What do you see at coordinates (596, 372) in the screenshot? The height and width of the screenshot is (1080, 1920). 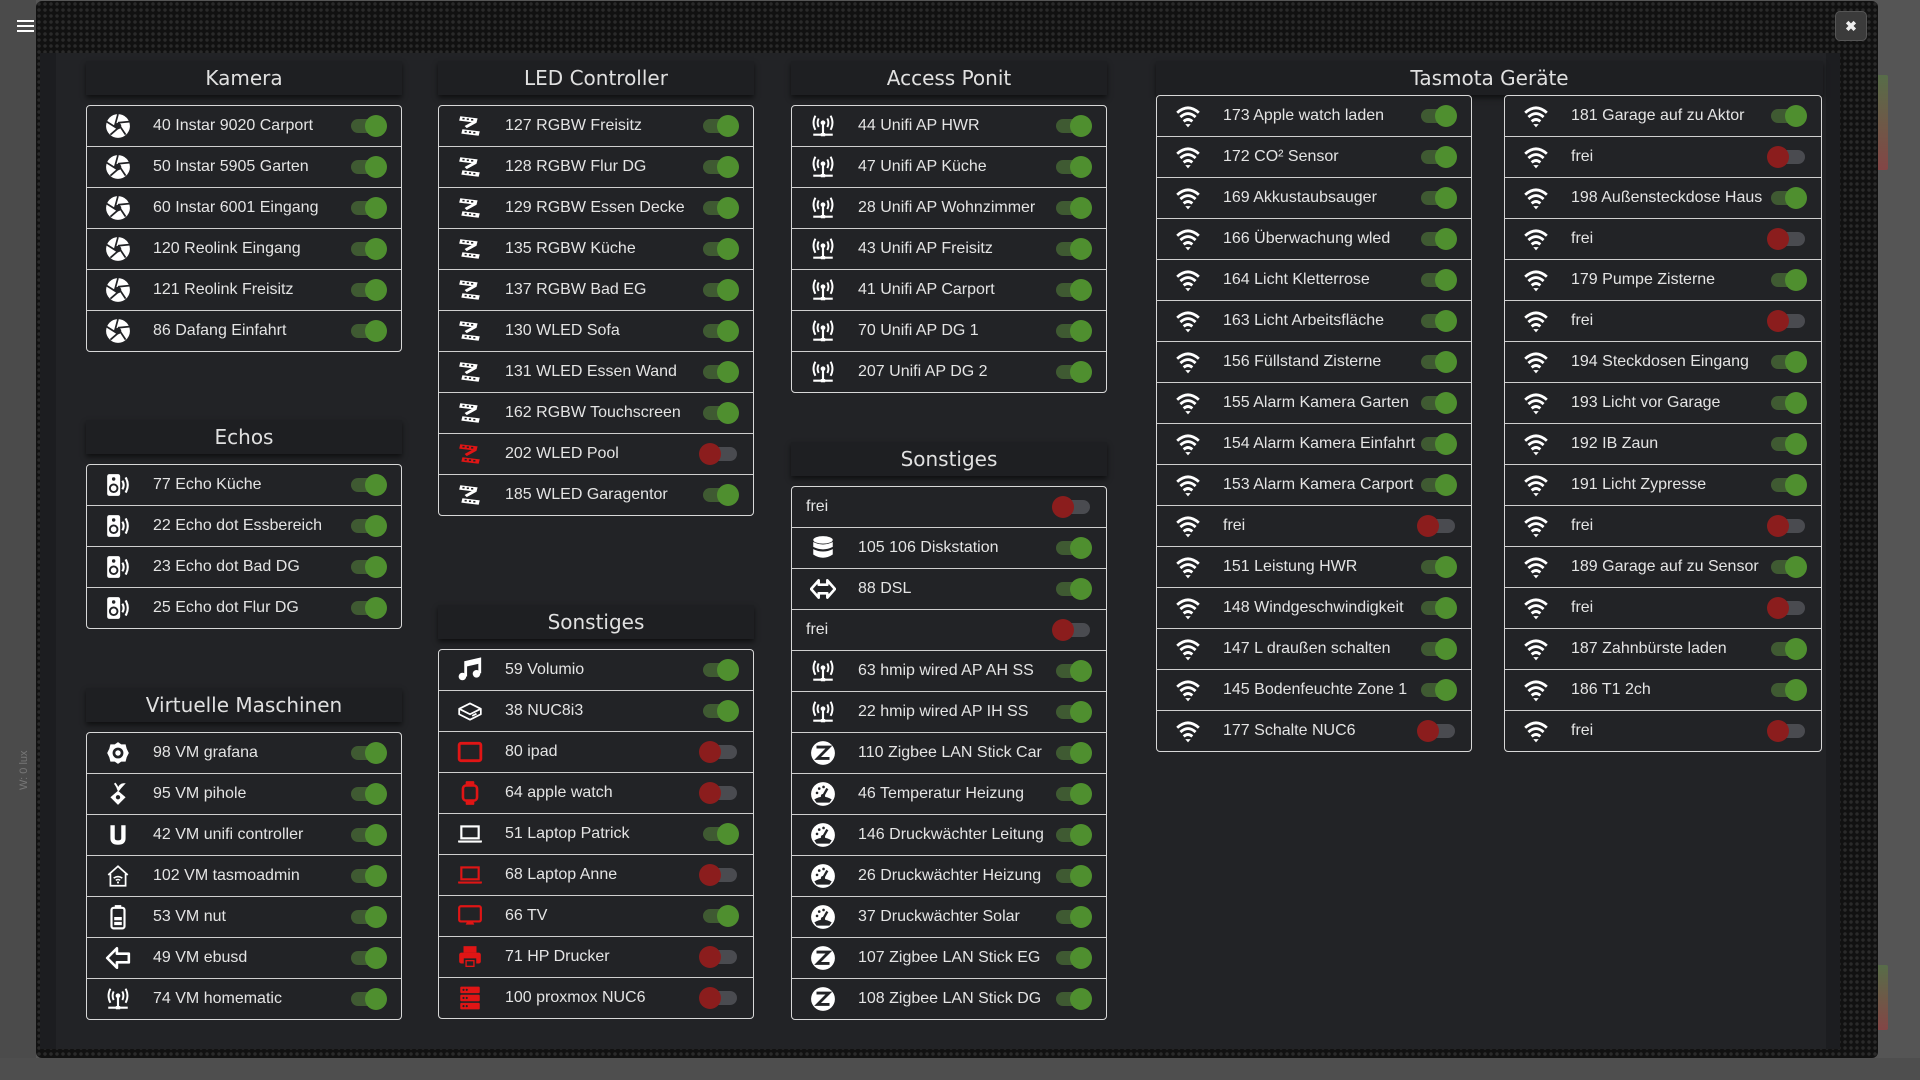 I see `device-row: 131 WLED Essen Wand` at bounding box center [596, 372].